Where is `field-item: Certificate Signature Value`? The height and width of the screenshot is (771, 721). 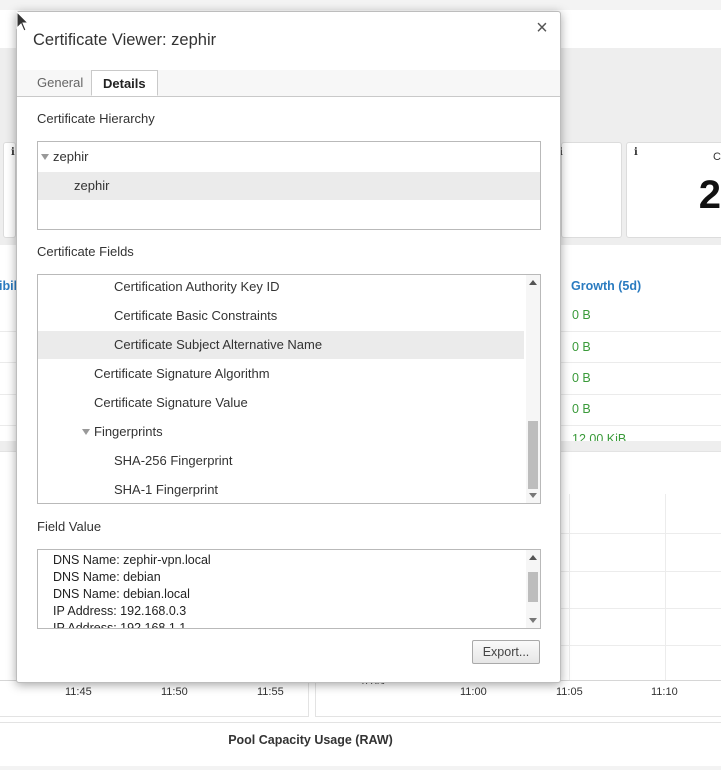
field-item: Certificate Signature Value is located at coordinates (289, 403).